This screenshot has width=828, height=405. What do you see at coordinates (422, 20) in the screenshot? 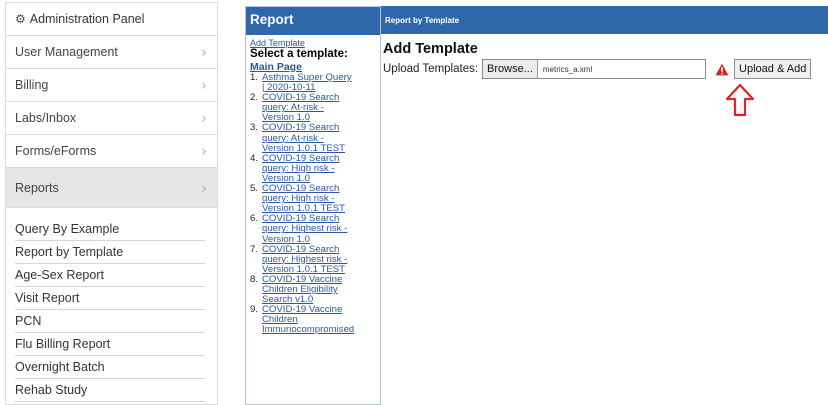
I see `report-by-template-title: Report by Template` at bounding box center [422, 20].